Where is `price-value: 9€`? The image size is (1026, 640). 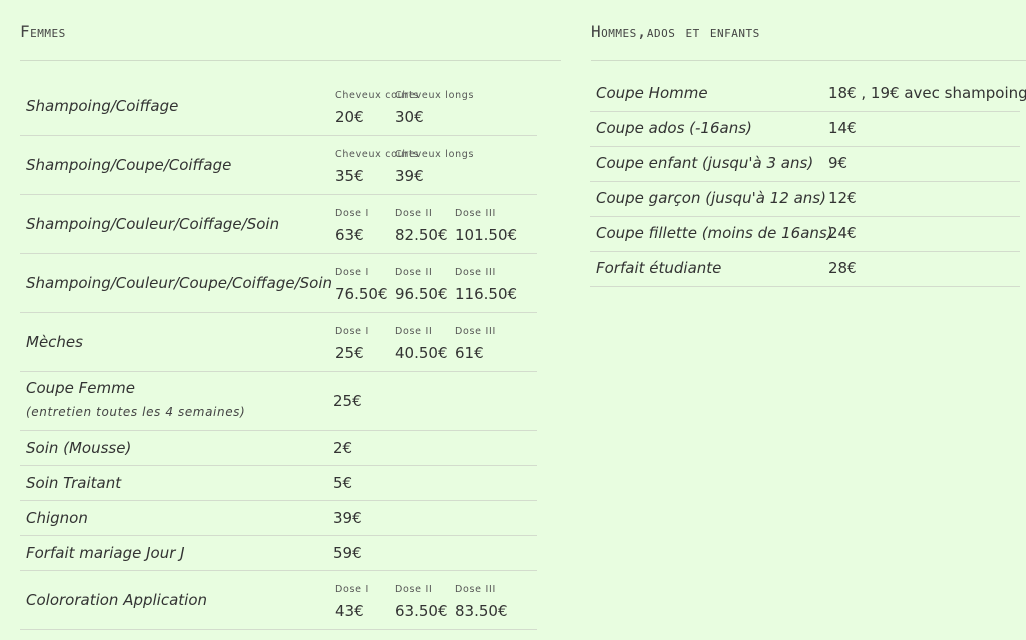 price-value: 9€ is located at coordinates (838, 163).